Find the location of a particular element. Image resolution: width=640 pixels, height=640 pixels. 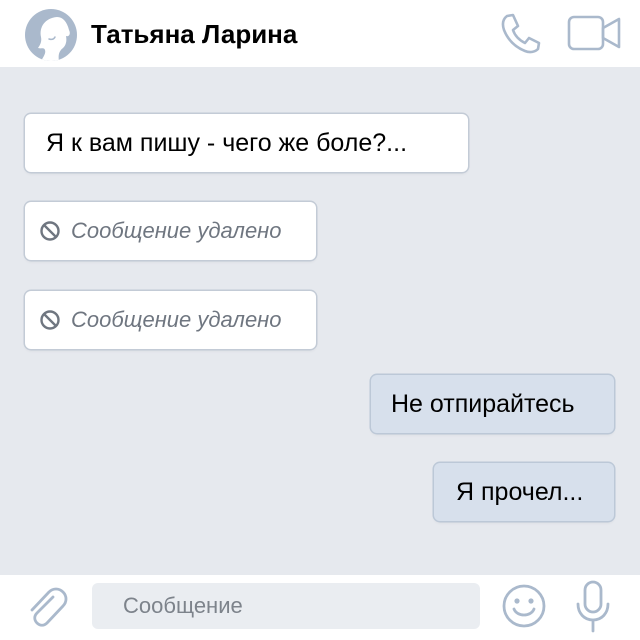

video-call-button is located at coordinates (594, 34).